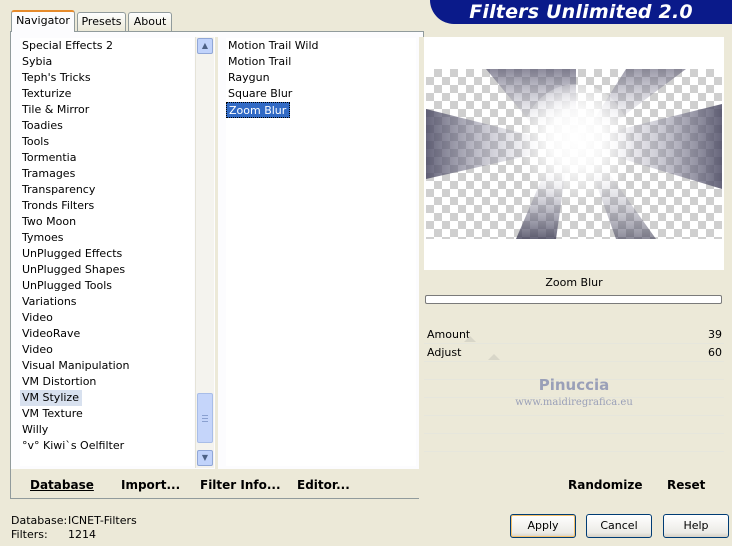 The image size is (732, 546). I want to click on filter-item: Square Blur, so click(321, 94).